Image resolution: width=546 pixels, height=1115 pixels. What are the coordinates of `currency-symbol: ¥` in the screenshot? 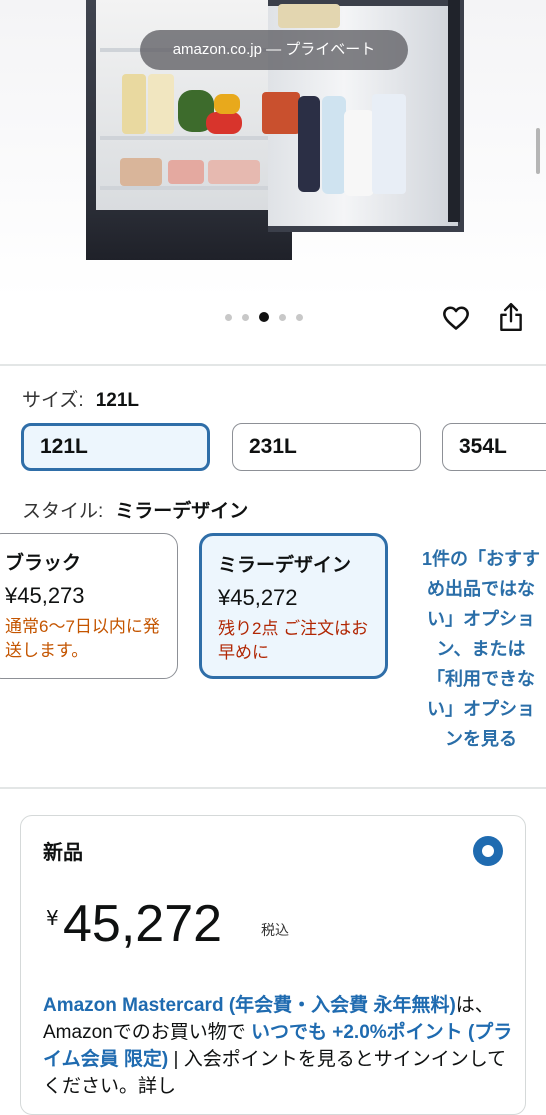 It's located at (52, 918).